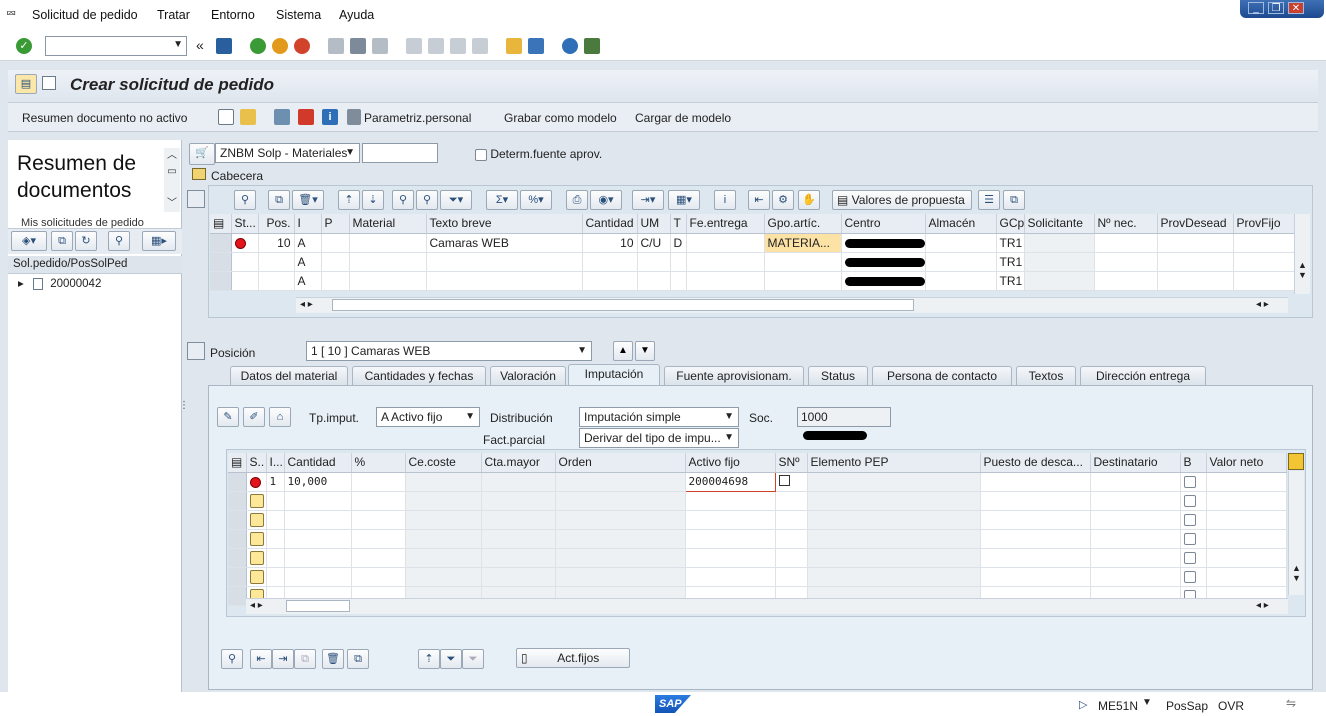 This screenshot has height=716, width=1326. What do you see at coordinates (592, 46) in the screenshot?
I see `layout-icon` at bounding box center [592, 46].